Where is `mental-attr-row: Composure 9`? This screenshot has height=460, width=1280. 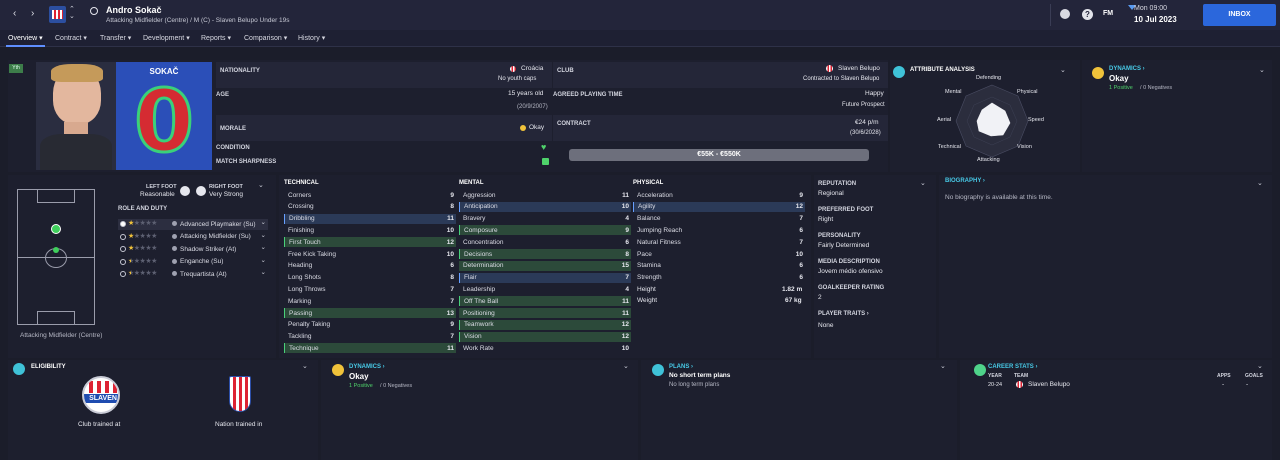
mental-attr-row: Composure 9 is located at coordinates (545, 230).